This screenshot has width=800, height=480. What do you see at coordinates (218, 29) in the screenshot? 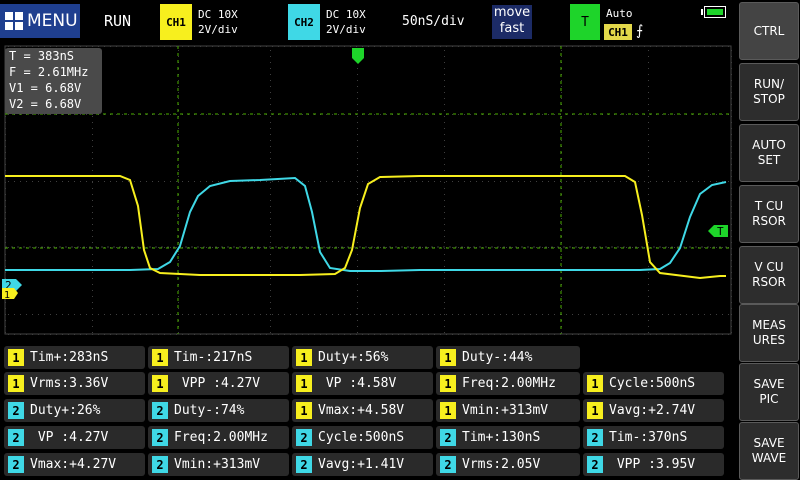
I see `ch1-scale: 2V/div` at bounding box center [218, 29].